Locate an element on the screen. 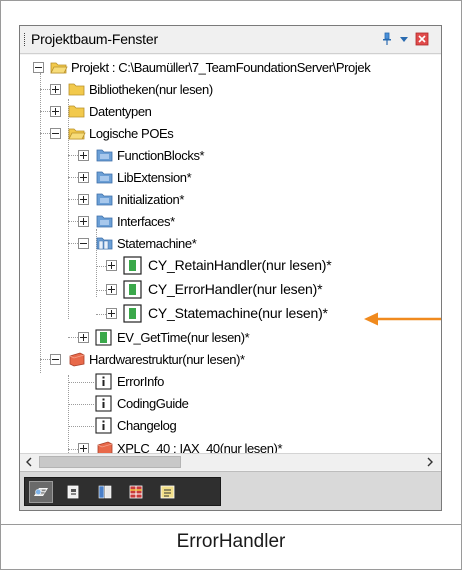 This screenshot has width=462, height=570. tree-node-initialization: Initialization* is located at coordinates (230, 200).